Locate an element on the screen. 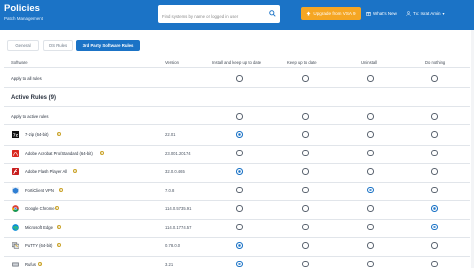 The width and height of the screenshot is (474, 268). upgrade-button: Upgrade from VSA 9 is located at coordinates (331, 13).